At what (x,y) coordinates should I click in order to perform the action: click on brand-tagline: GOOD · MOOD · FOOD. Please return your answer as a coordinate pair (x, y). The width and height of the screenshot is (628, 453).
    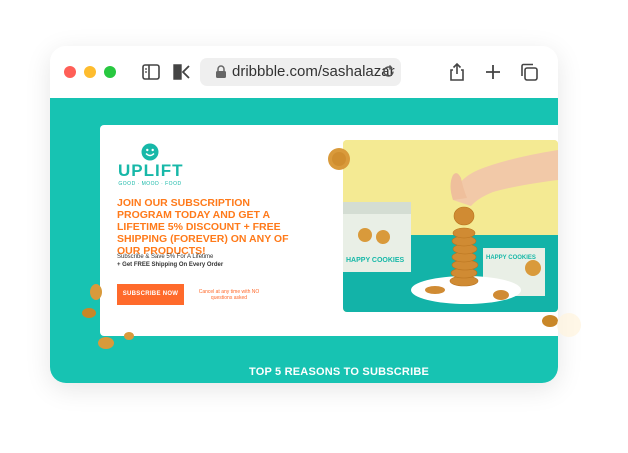
    Looking at the image, I should click on (150, 184).